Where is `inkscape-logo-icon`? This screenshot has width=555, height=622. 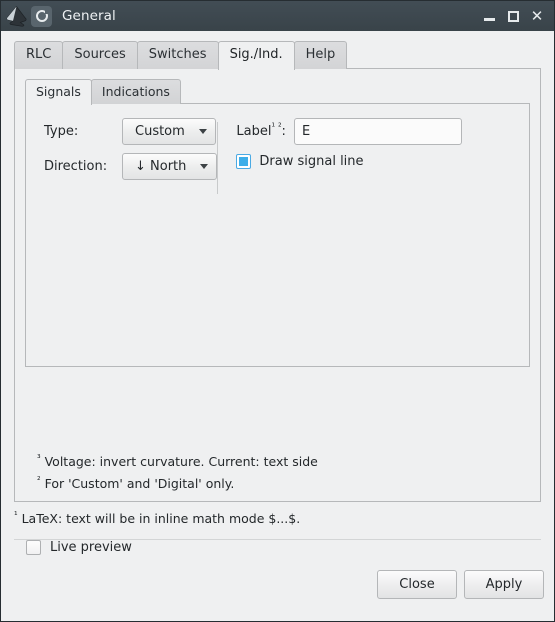 inkscape-logo-icon is located at coordinates (17, 16).